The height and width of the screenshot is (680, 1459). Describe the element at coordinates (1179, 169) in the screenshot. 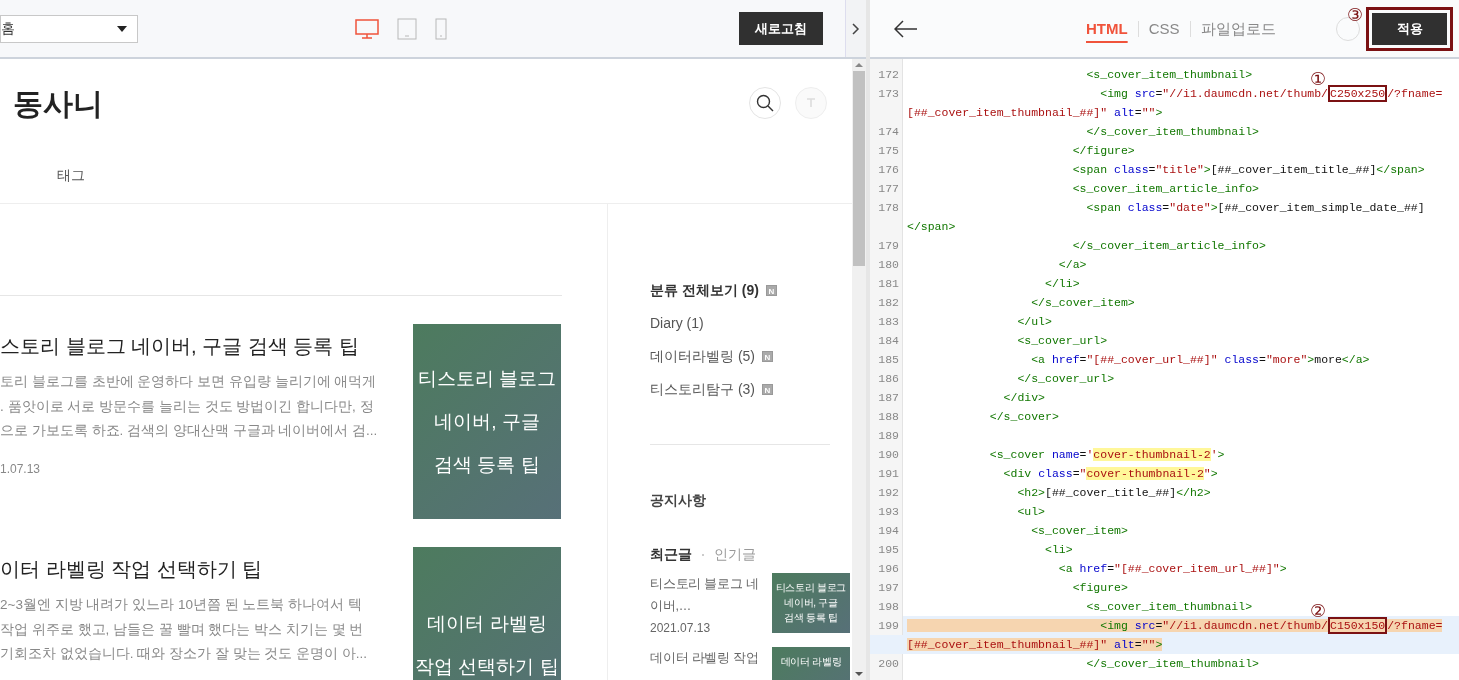

I see `code-token: "title"` at that location.